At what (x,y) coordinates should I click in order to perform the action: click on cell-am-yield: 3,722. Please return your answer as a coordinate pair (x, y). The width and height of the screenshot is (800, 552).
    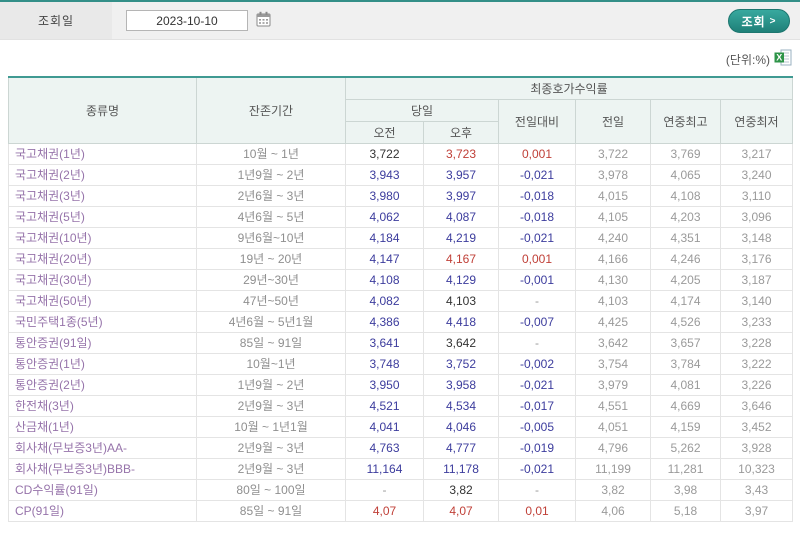
    Looking at the image, I should click on (384, 153).